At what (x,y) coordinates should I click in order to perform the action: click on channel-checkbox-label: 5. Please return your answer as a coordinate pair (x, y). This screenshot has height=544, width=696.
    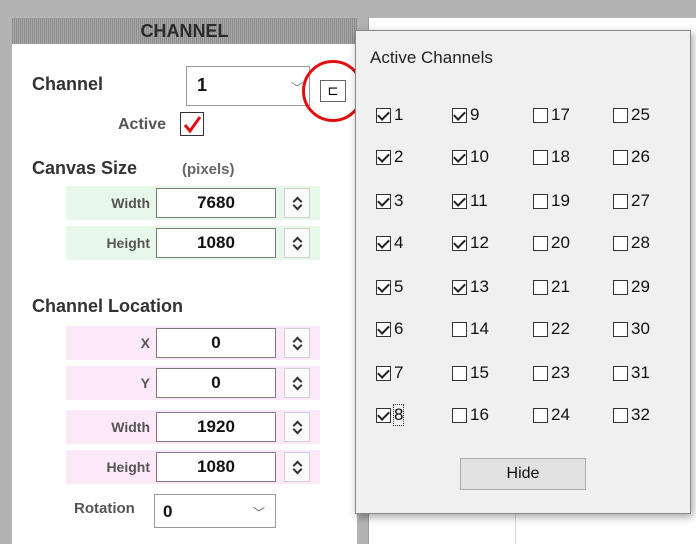
    Looking at the image, I should click on (399, 286).